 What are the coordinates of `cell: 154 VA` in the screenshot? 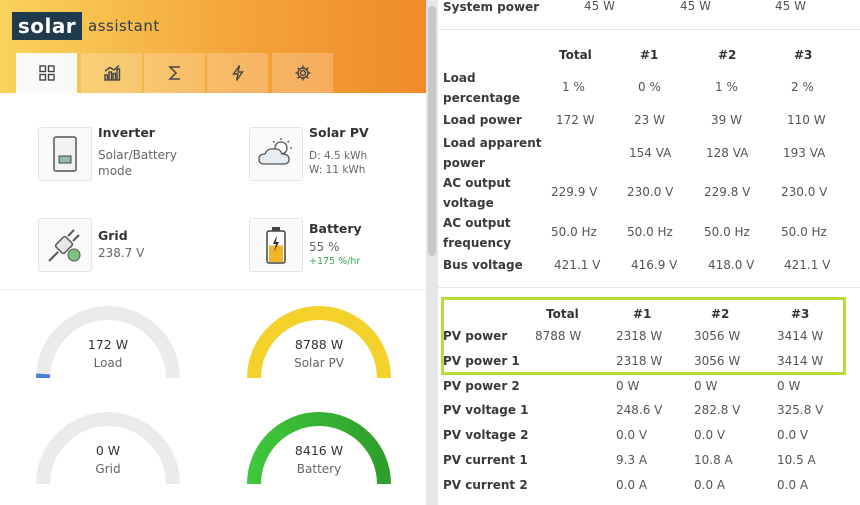 It's located at (650, 153).